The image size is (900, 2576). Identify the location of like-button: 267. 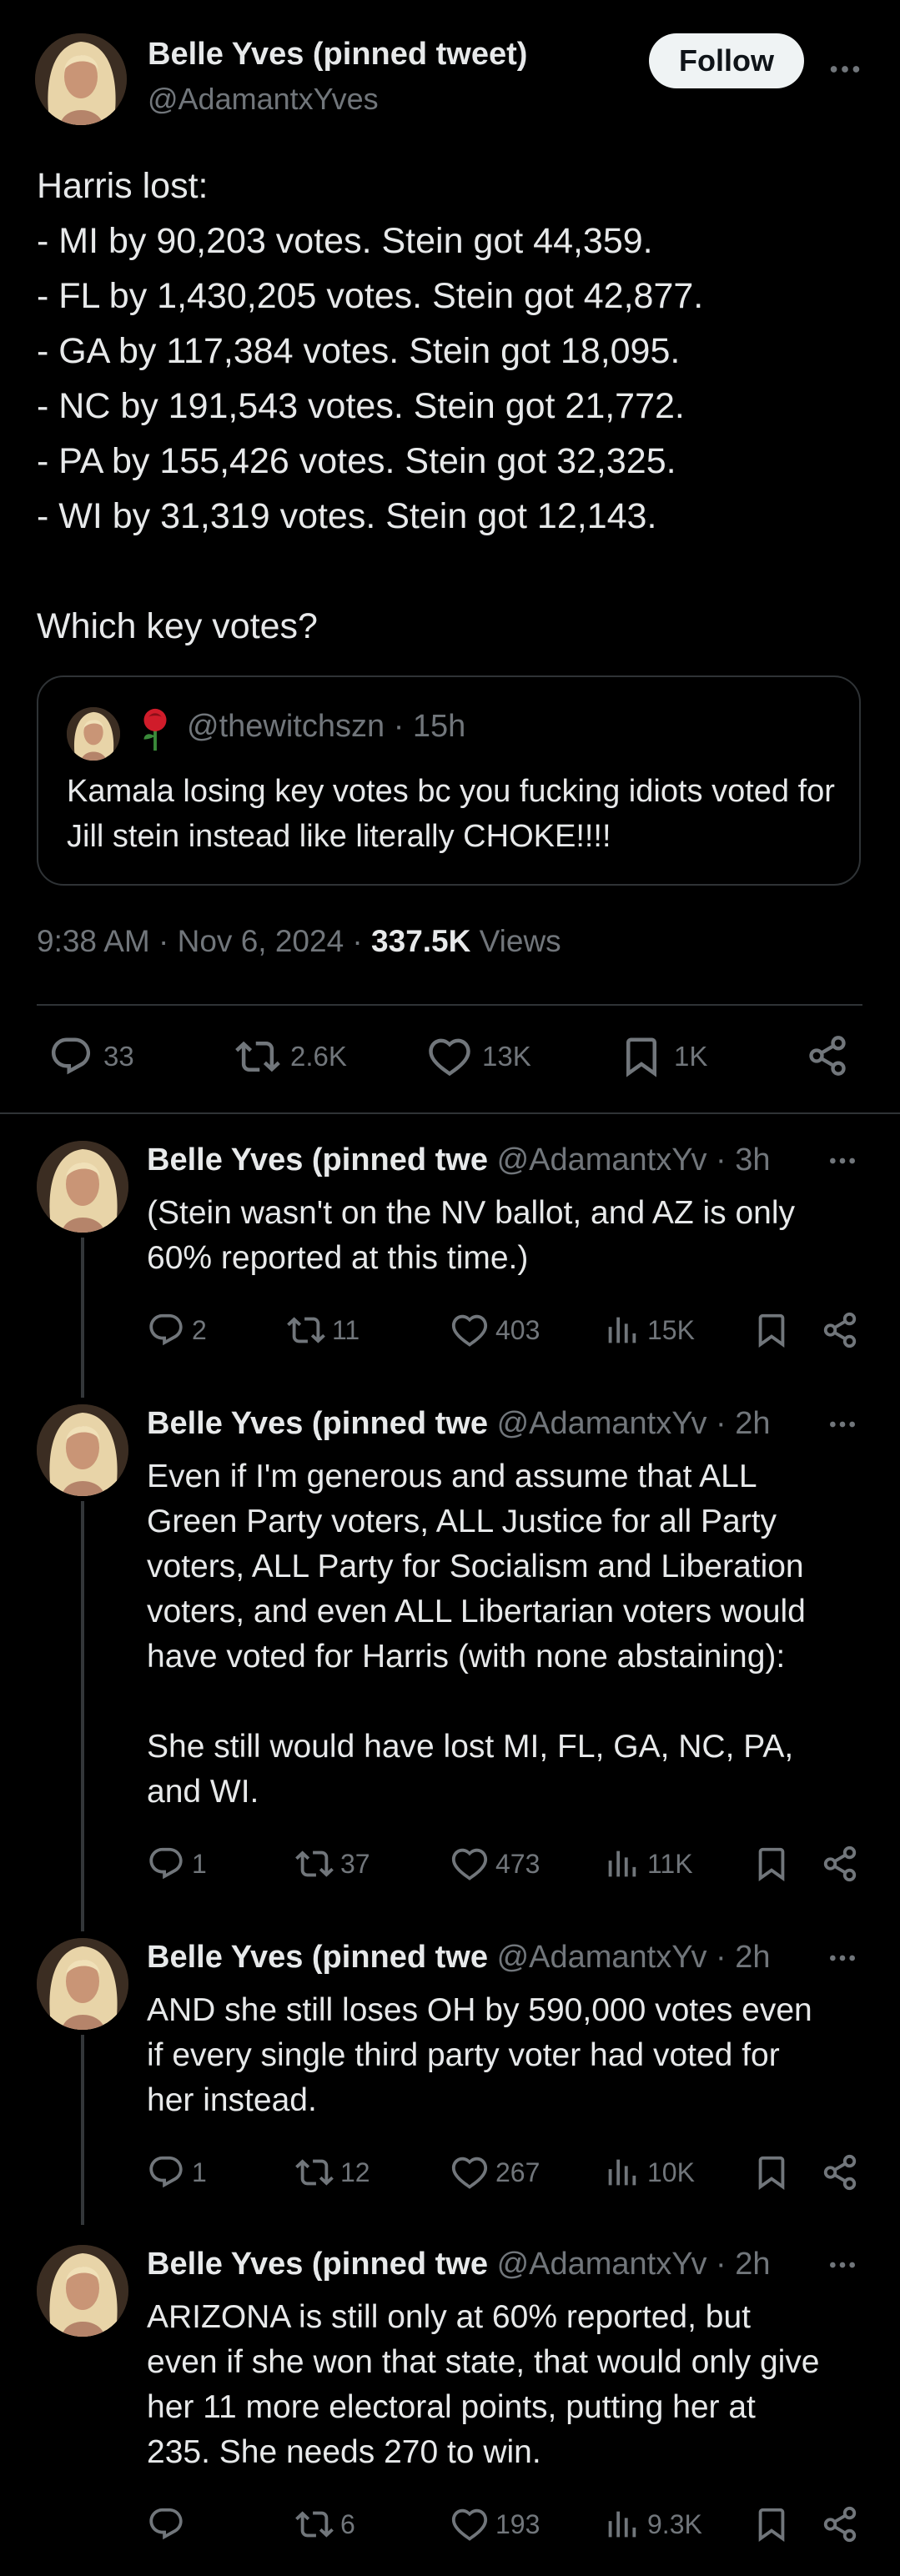
(495, 2172).